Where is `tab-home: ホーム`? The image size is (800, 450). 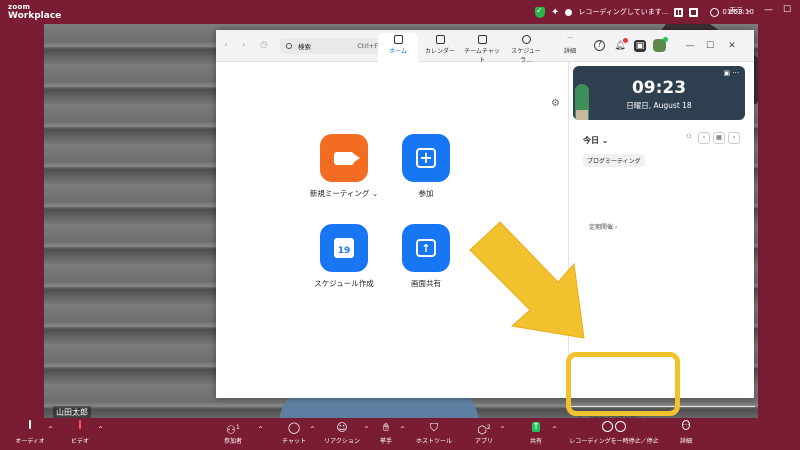
tab-home: ホーム is located at coordinates (398, 47).